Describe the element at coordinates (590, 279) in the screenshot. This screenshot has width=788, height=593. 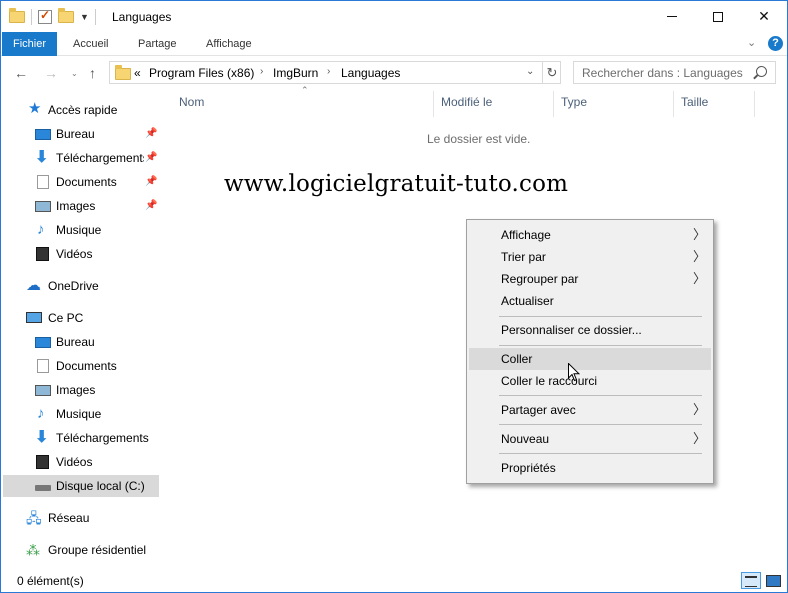
I see `menu-item-group-by: Regrouper par 〉` at that location.